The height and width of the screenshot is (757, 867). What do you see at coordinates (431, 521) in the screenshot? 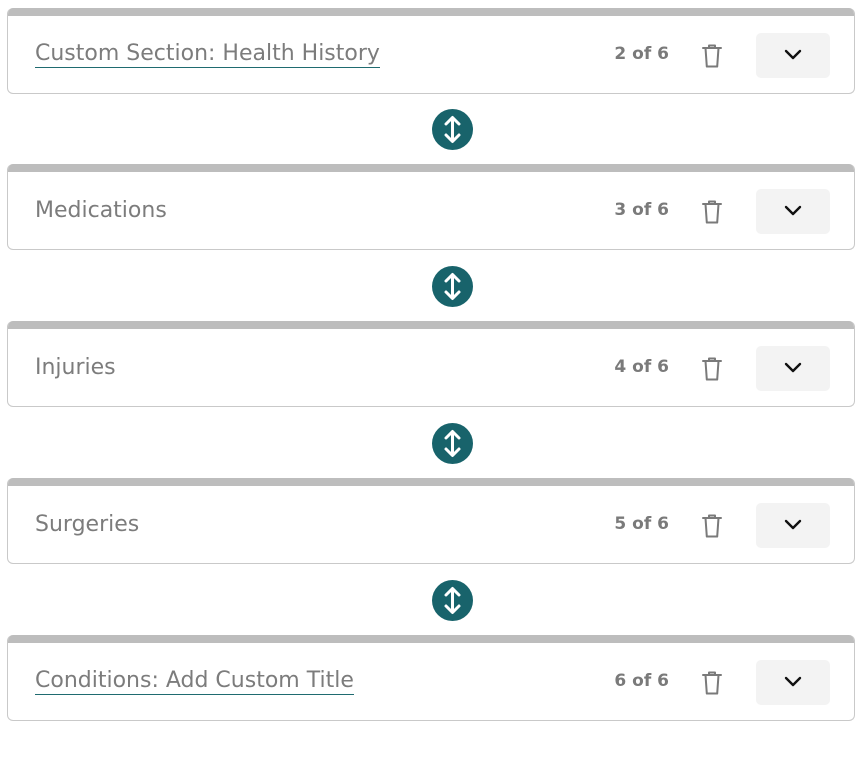
I see `section-card: Surgeries 5 of 6` at bounding box center [431, 521].